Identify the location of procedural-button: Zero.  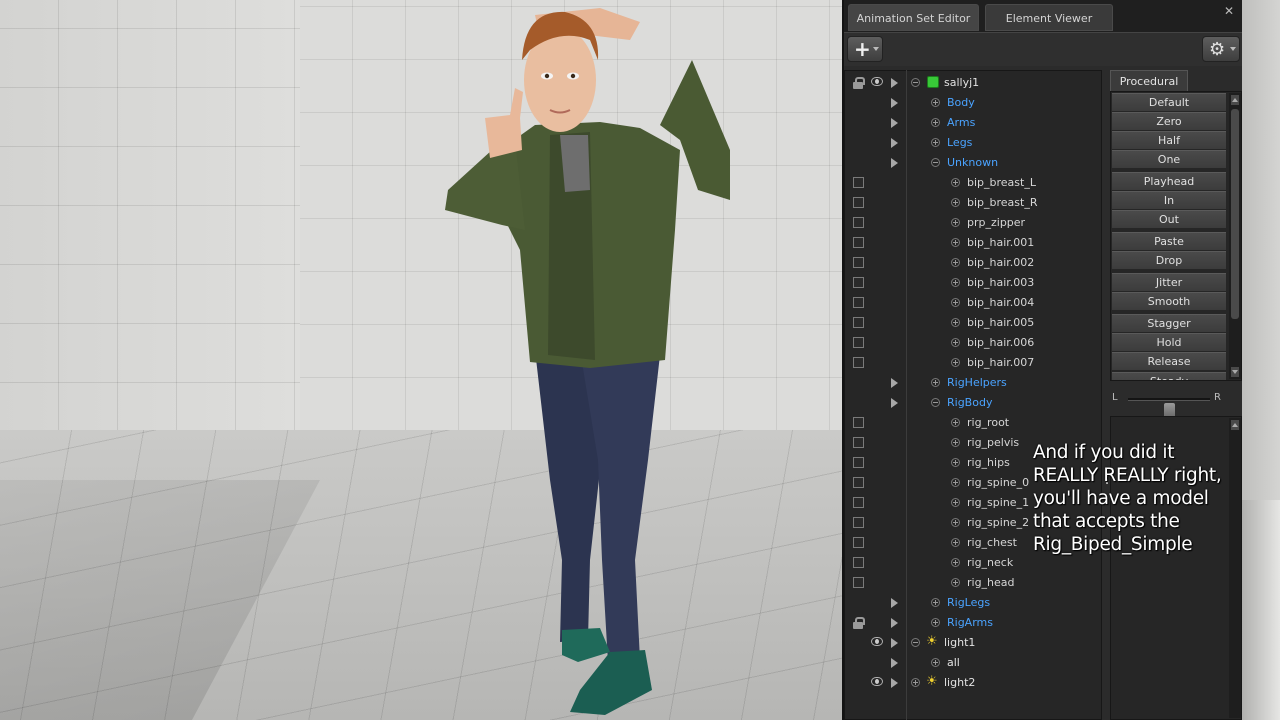
(1169, 121).